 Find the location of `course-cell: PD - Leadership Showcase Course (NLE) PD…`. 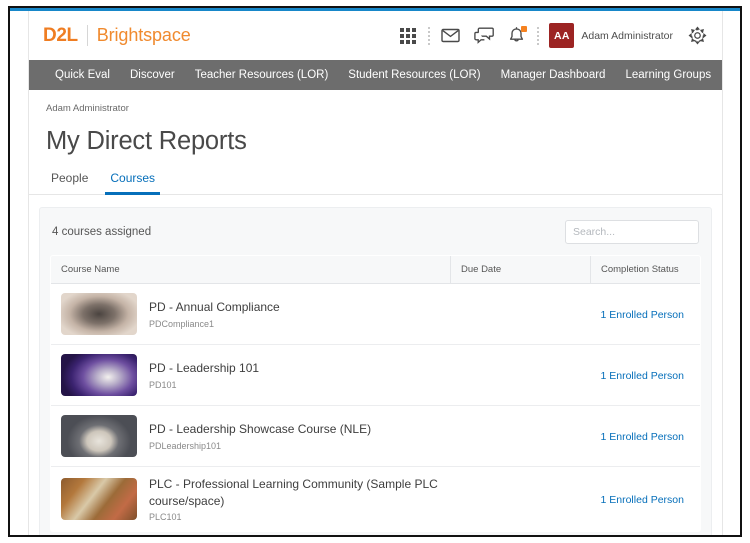

course-cell: PD - Leadership Showcase Course (NLE) PD… is located at coordinates (251, 436).